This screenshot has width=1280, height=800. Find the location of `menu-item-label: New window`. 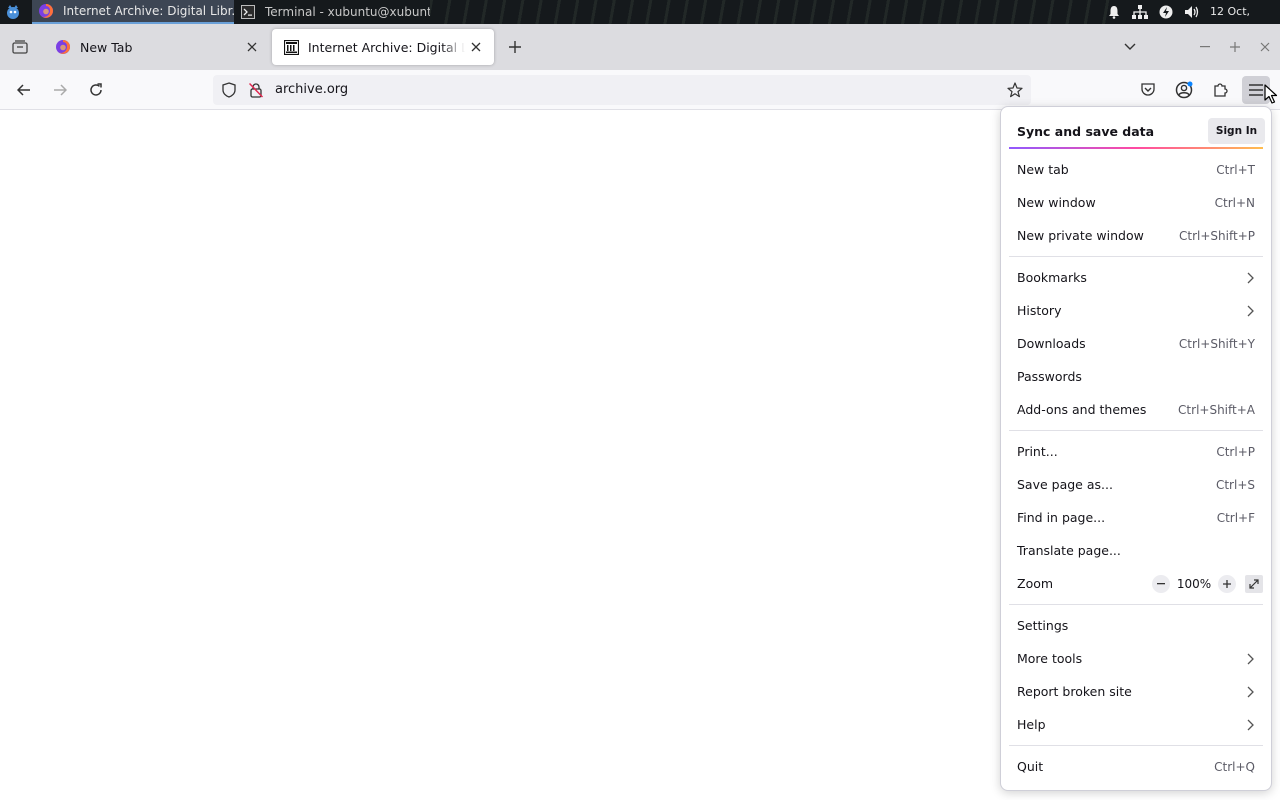

menu-item-label: New window is located at coordinates (1056, 202).